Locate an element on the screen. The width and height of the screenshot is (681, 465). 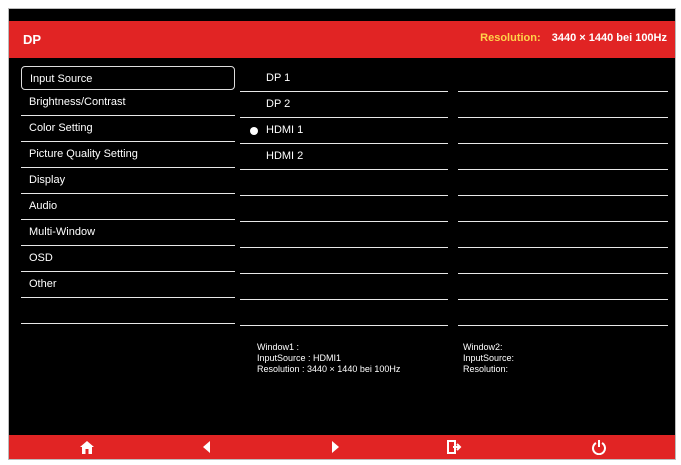
right-button is located at coordinates (335, 447).